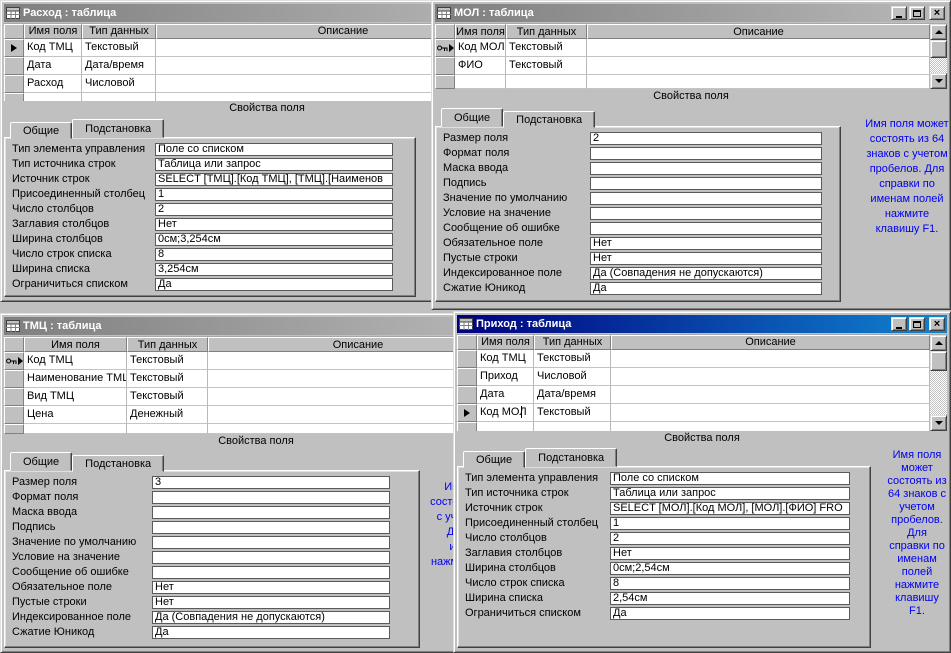  I want to click on titlebar-tmc: ТМЦ : таблица, so click(256, 326).